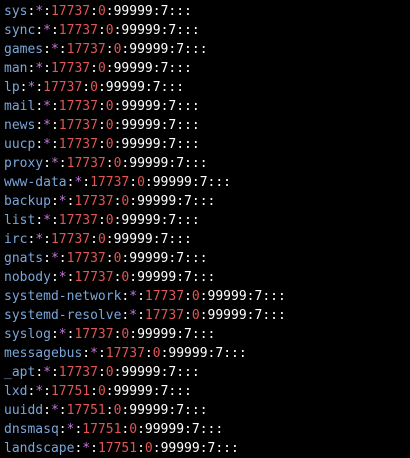 The width and height of the screenshot is (410, 458). I want to click on username: sys, so click(16, 11).